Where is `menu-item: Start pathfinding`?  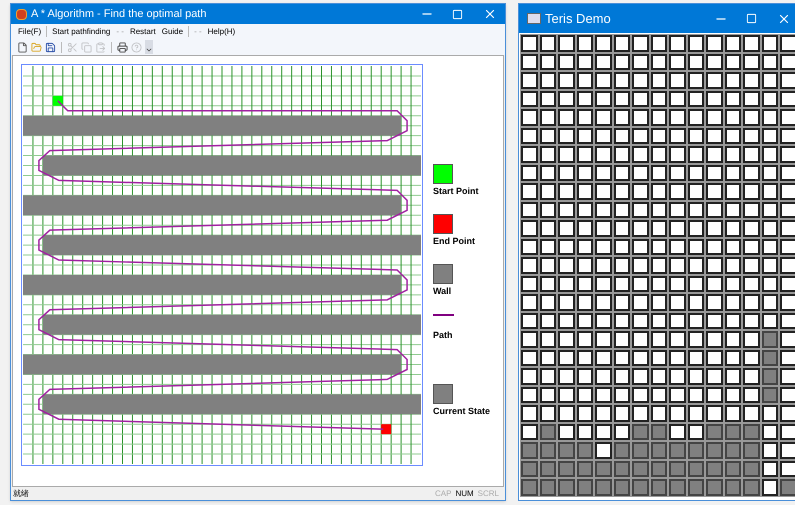
menu-item: Start pathfinding is located at coordinates (81, 32).